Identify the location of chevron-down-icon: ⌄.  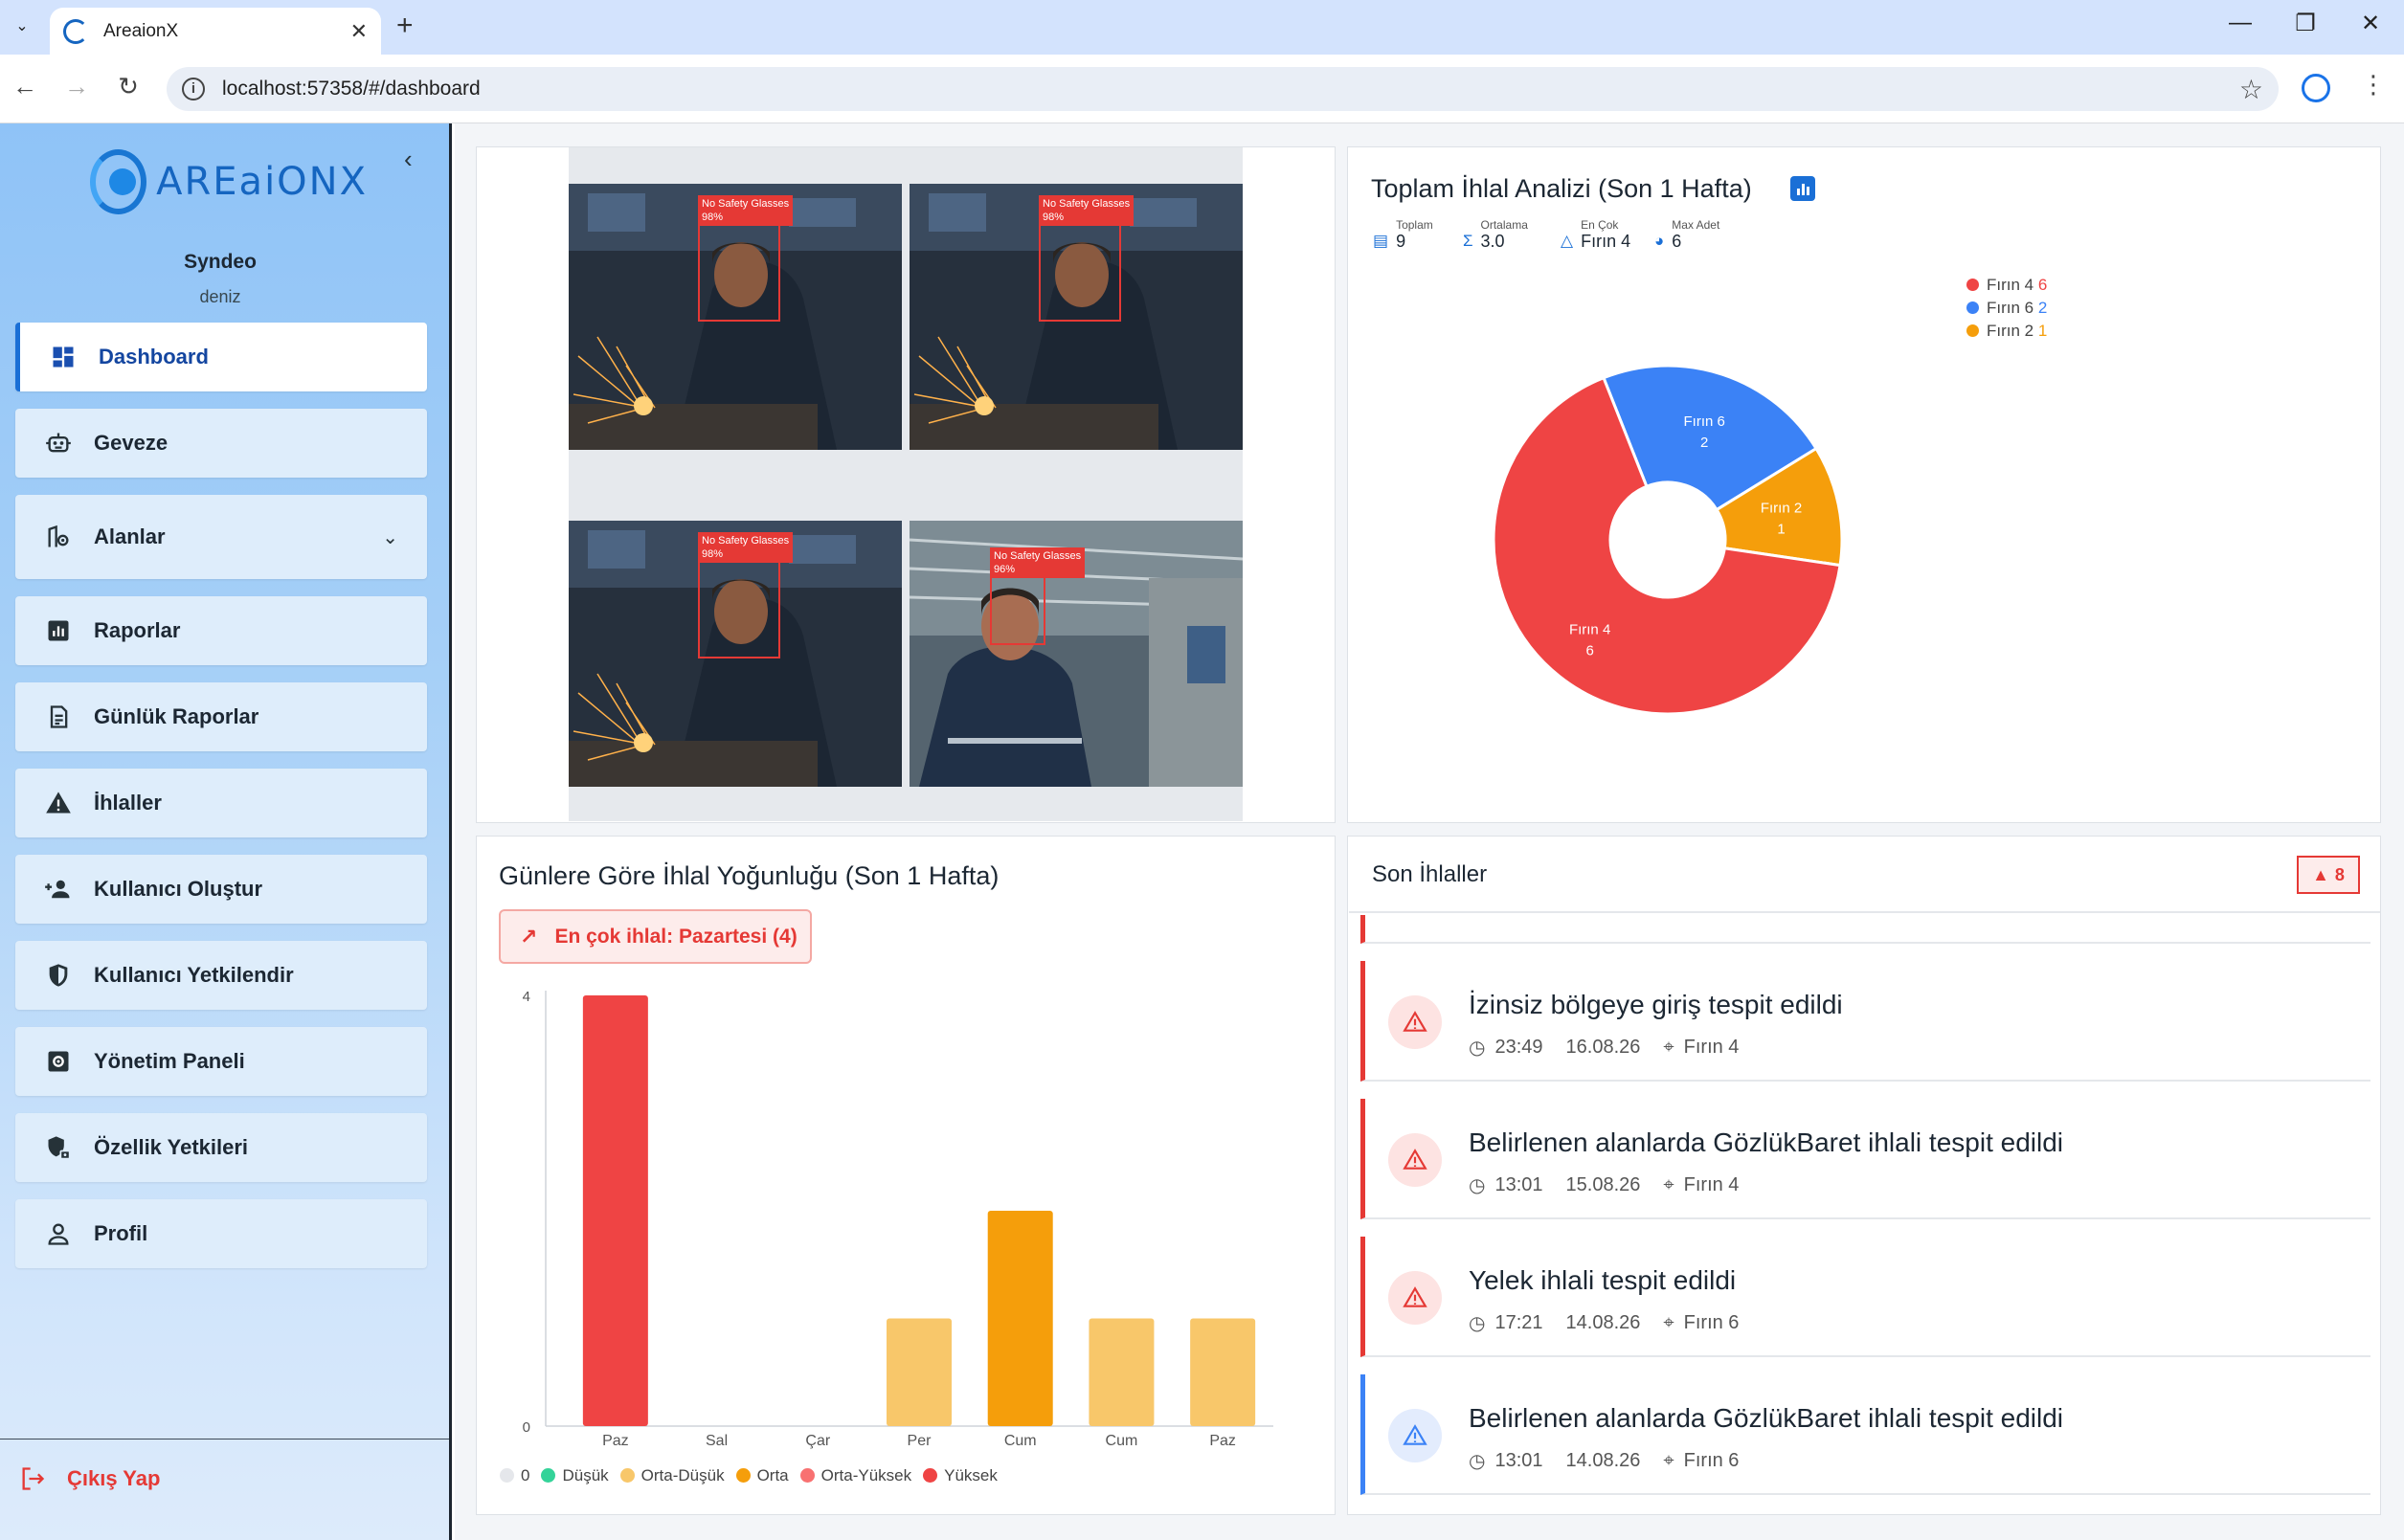
(390, 537).